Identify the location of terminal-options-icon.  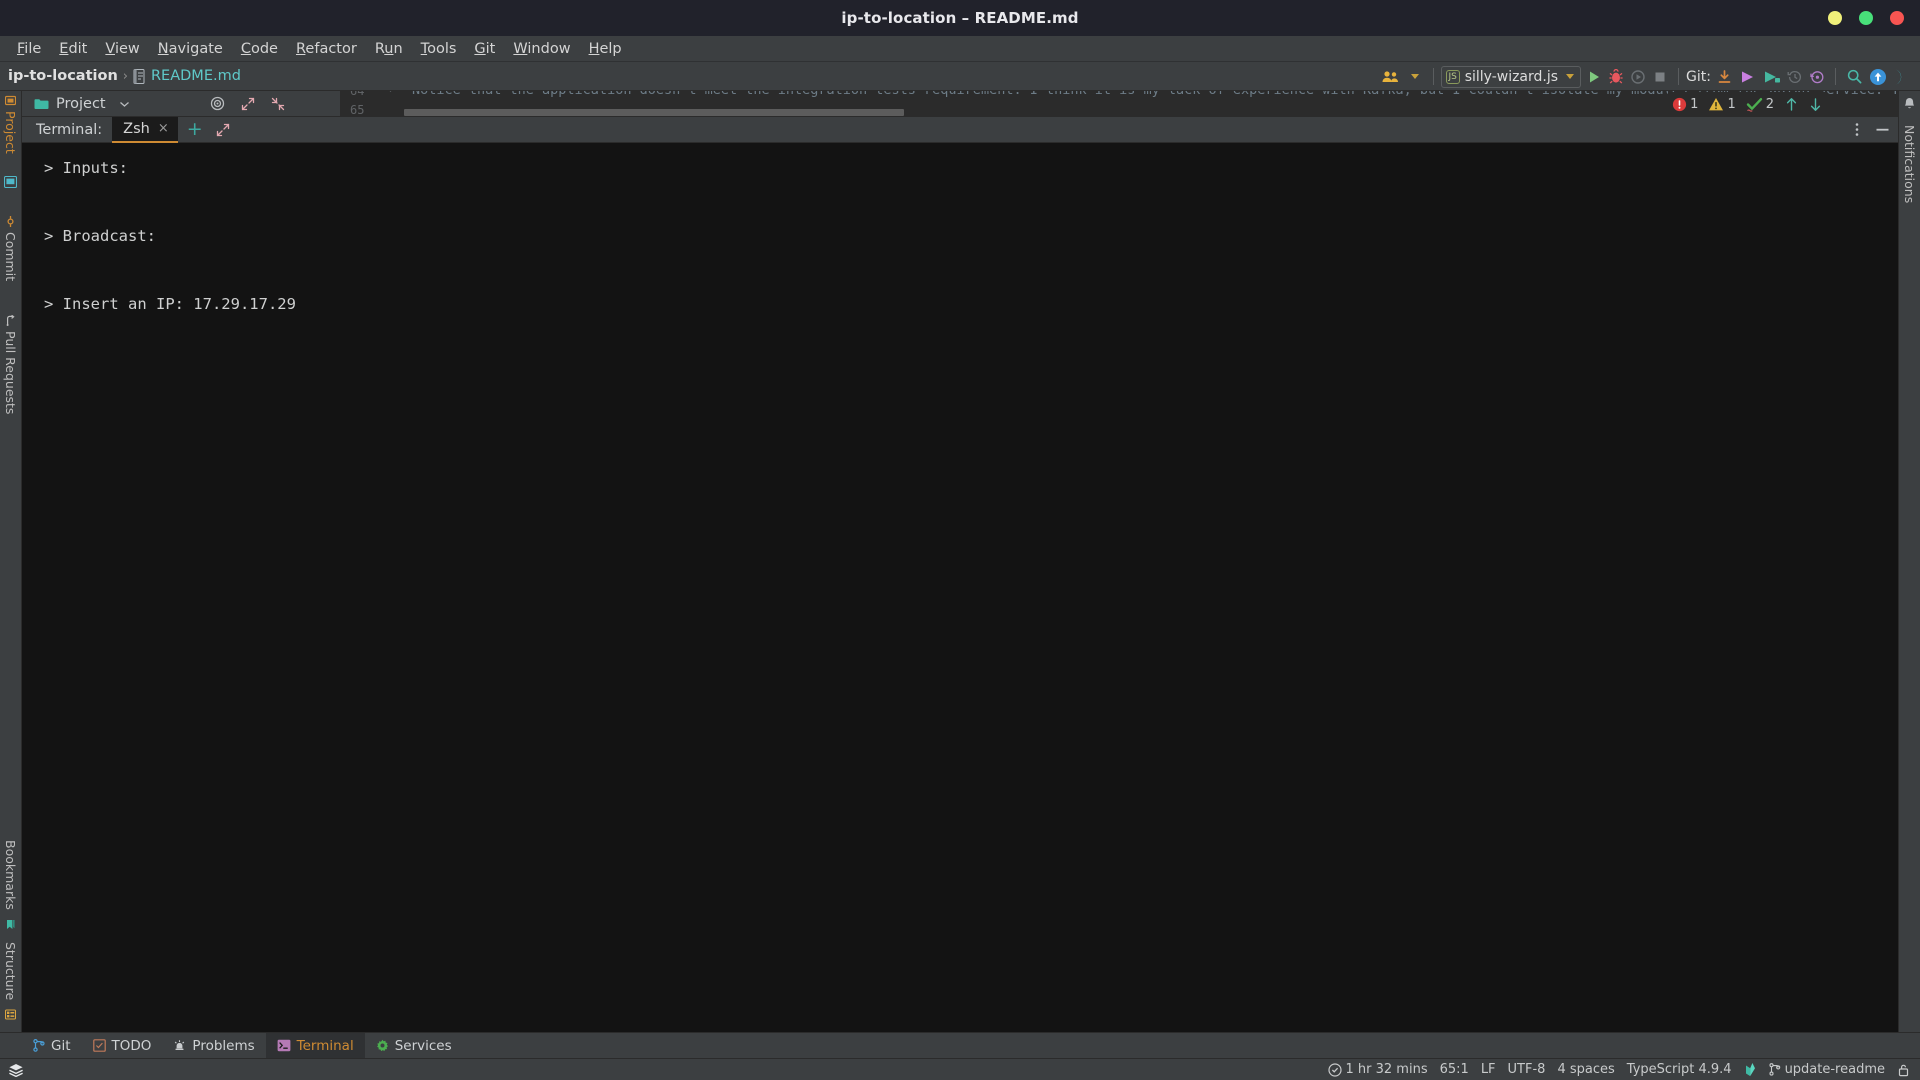
(1857, 129).